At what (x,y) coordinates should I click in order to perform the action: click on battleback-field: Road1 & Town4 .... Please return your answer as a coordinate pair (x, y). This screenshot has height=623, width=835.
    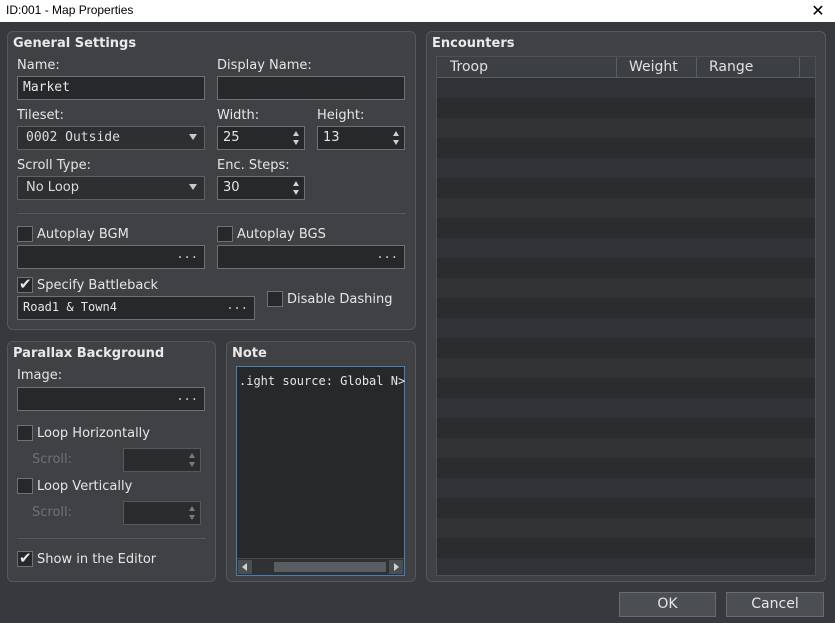
    Looking at the image, I should click on (136, 308).